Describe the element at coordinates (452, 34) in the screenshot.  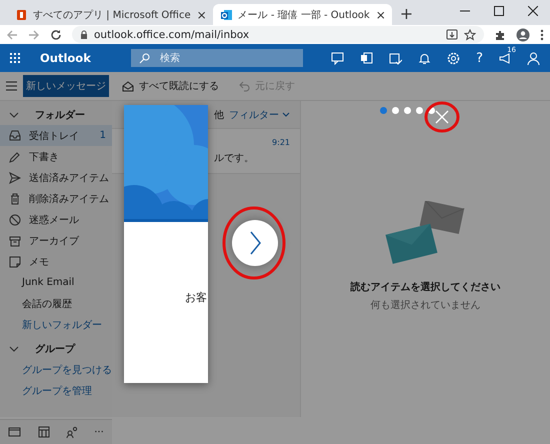
I see `install-icon` at that location.